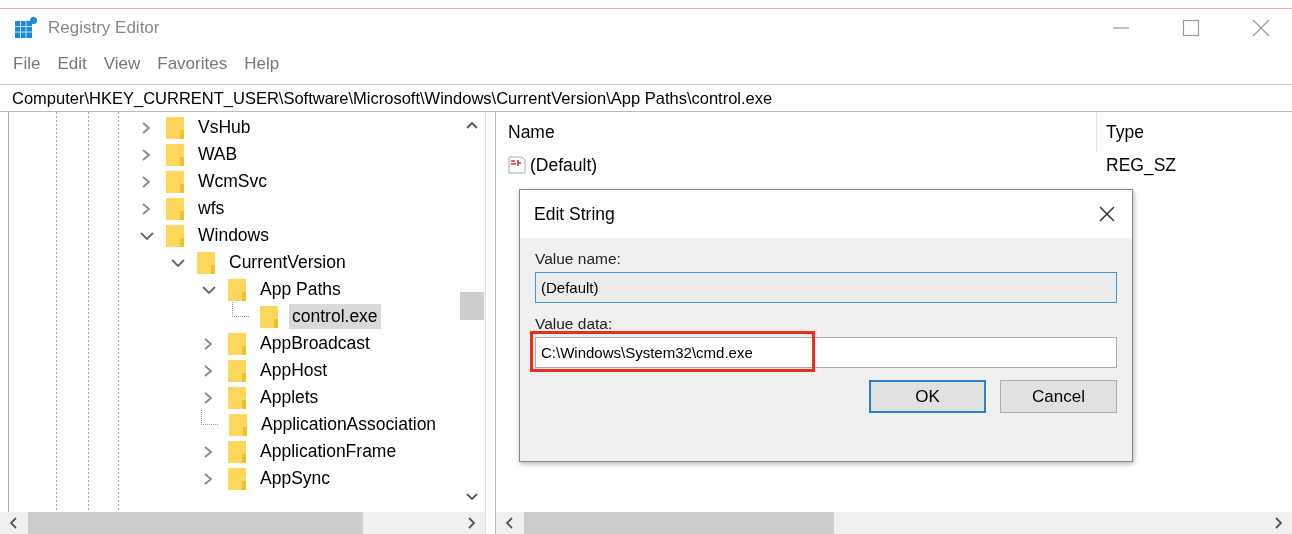  Describe the element at coordinates (294, 370) in the screenshot. I see `tree-item: AppHost` at that location.